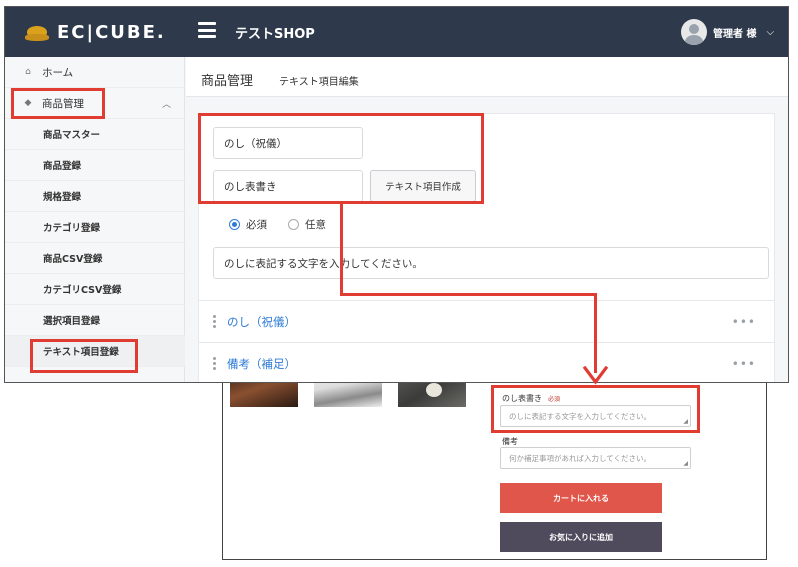  What do you see at coordinates (735, 34) in the screenshot?
I see `user-name: 管理者 様` at bounding box center [735, 34].